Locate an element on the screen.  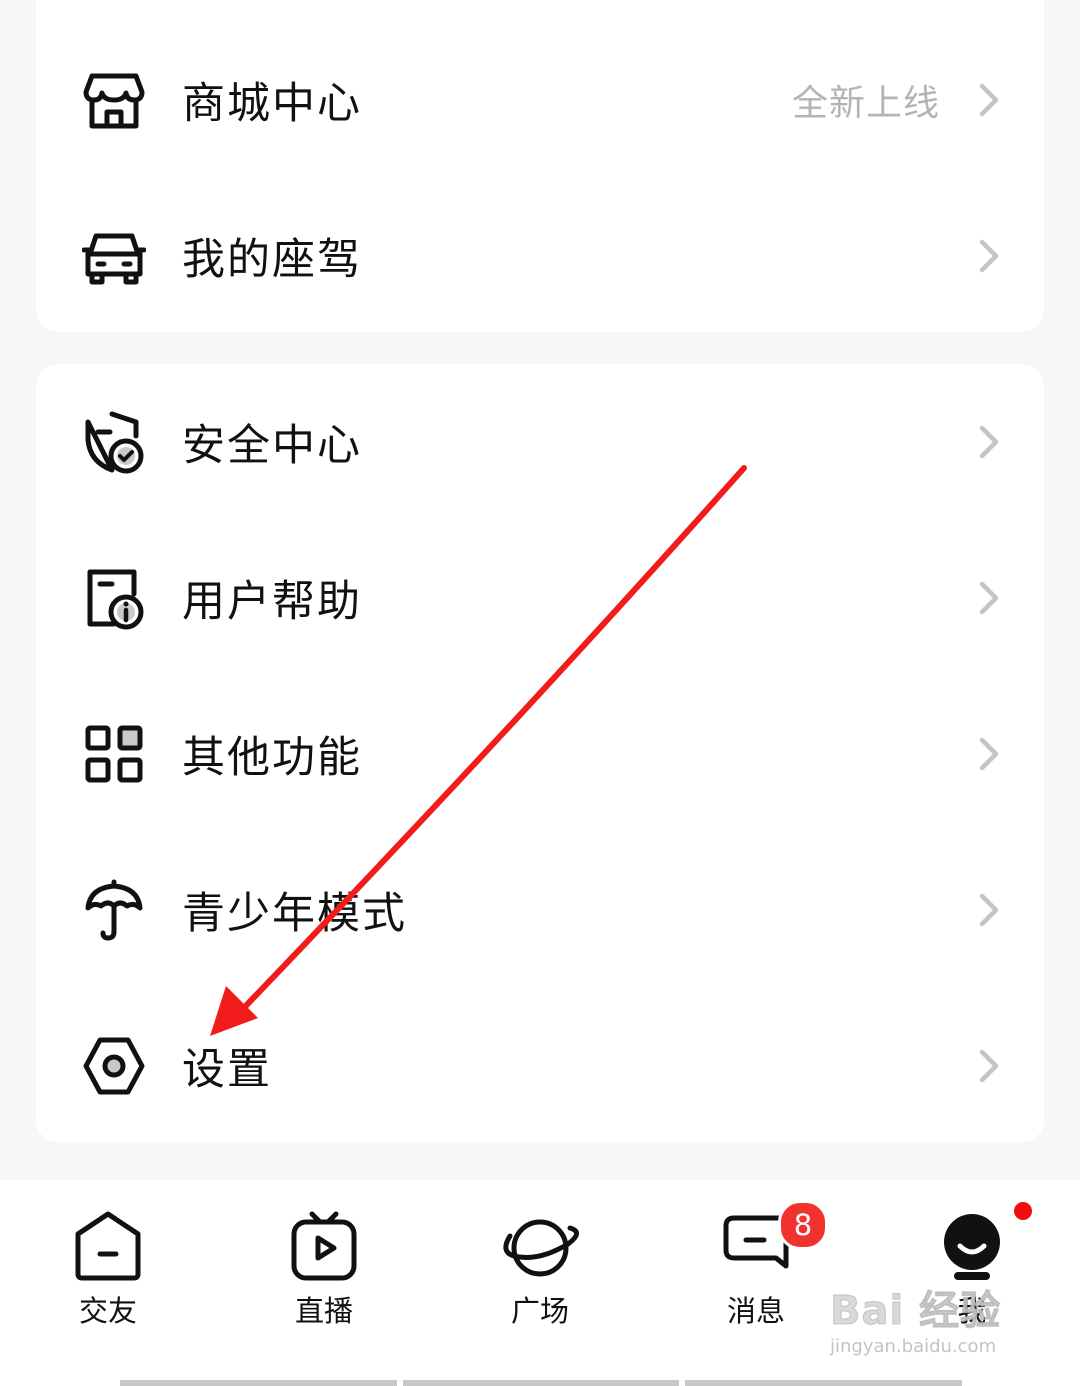
shield-check-icon is located at coordinates (114, 442).